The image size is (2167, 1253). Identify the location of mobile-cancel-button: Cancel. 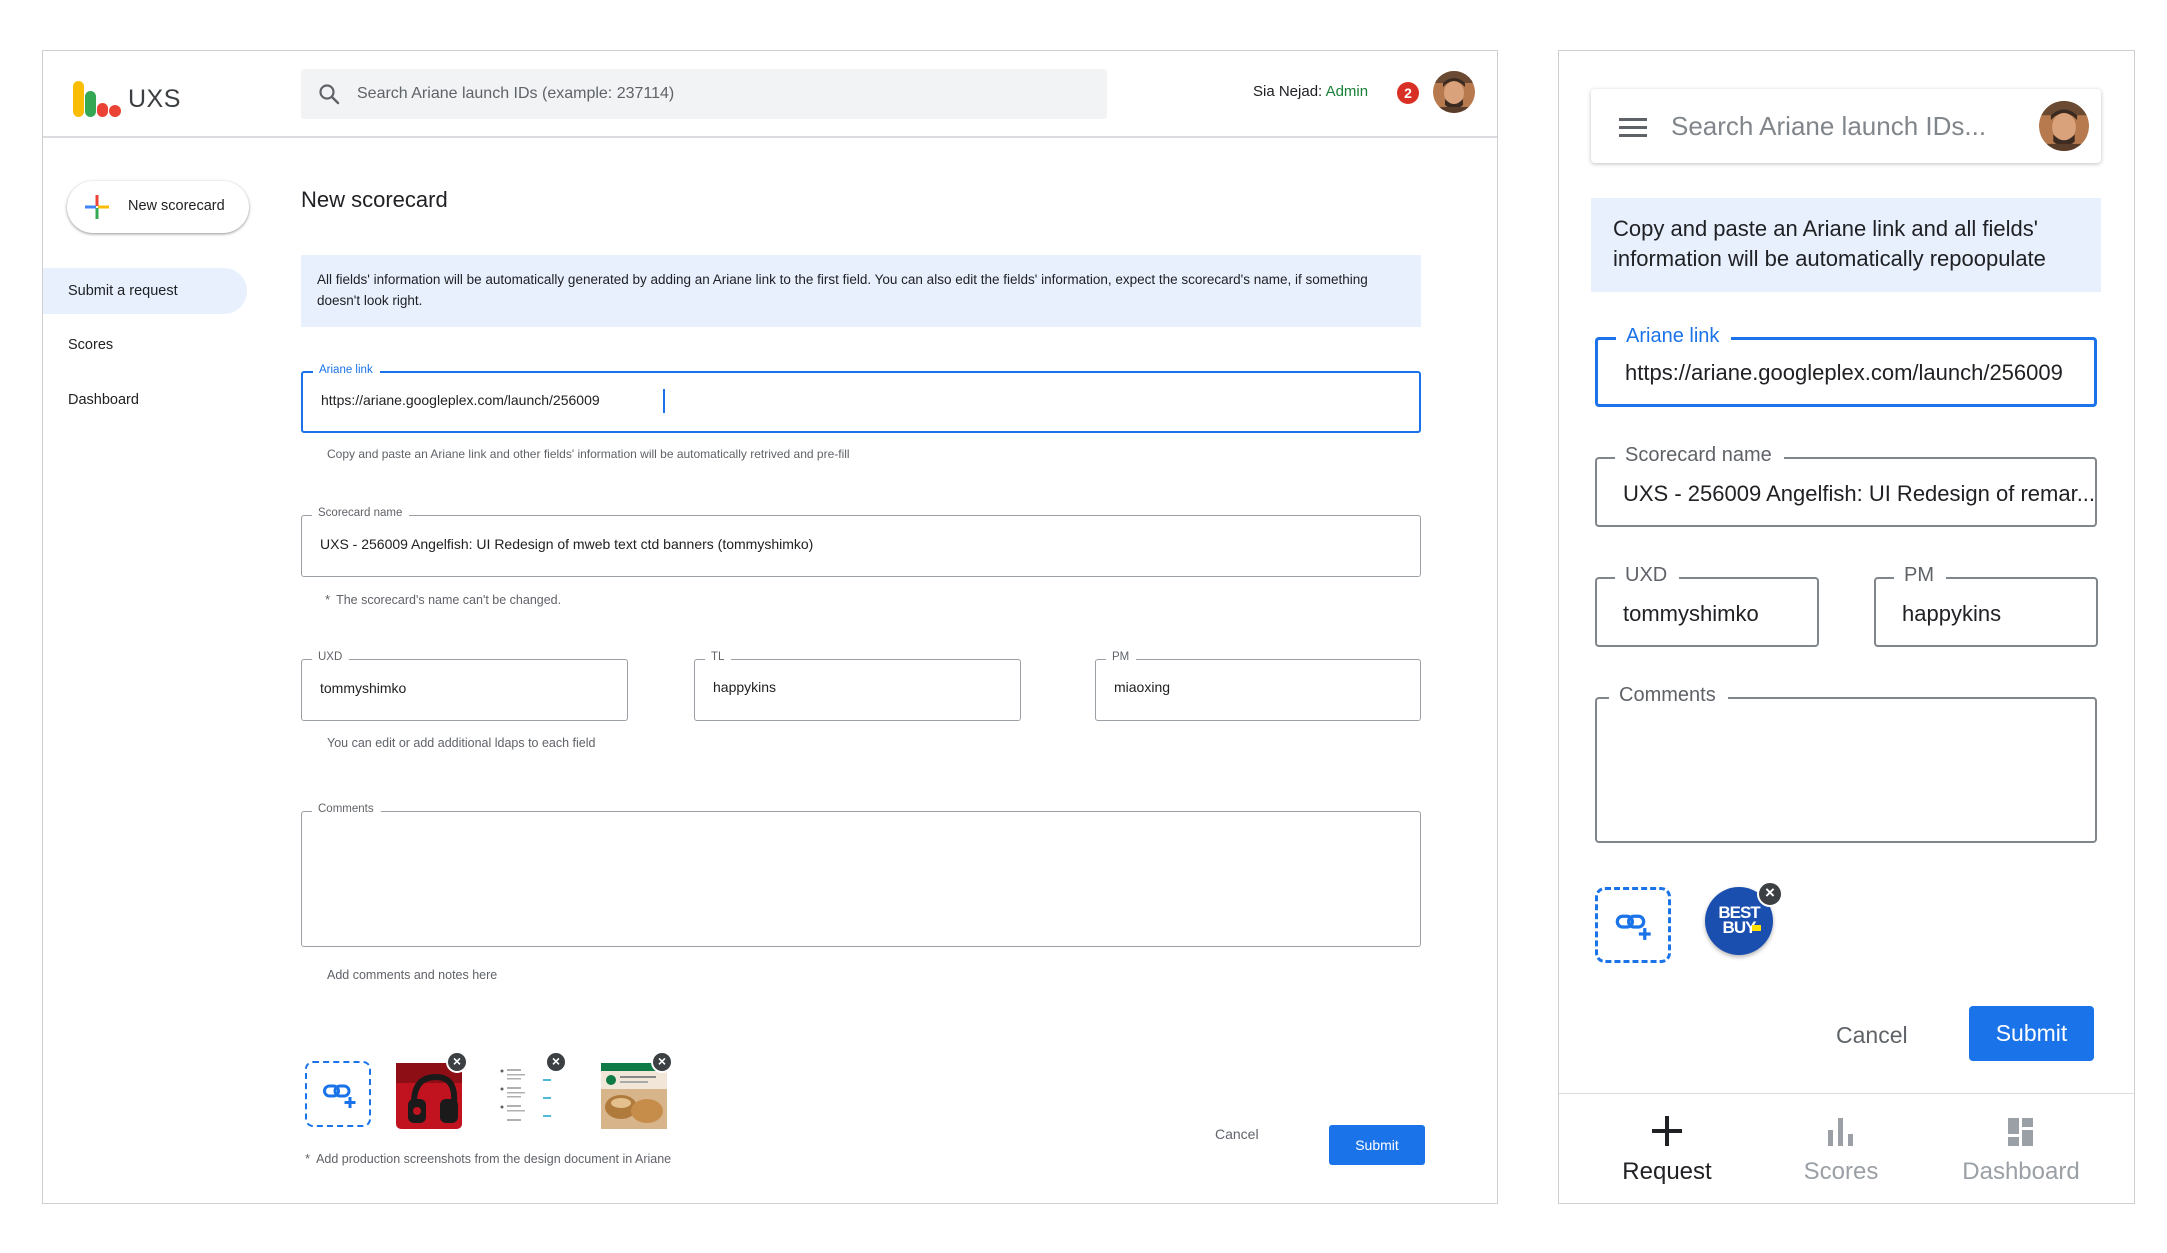
(1872, 1035).